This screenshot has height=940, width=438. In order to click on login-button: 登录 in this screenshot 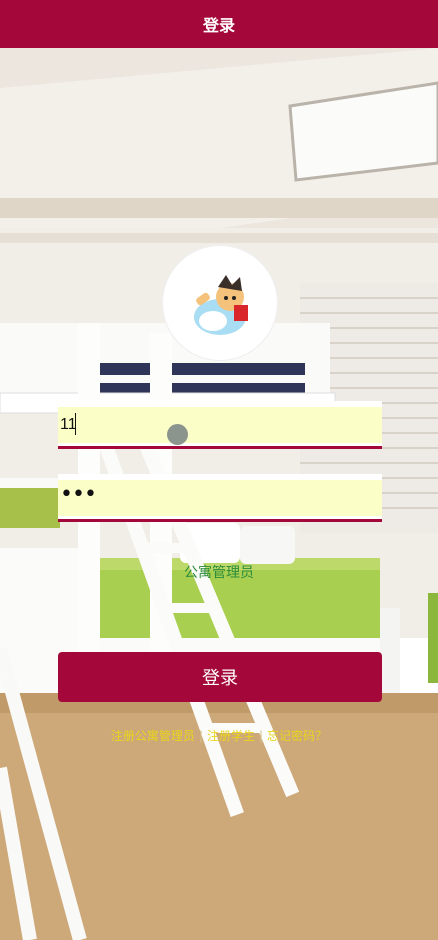, I will do `click(220, 677)`.